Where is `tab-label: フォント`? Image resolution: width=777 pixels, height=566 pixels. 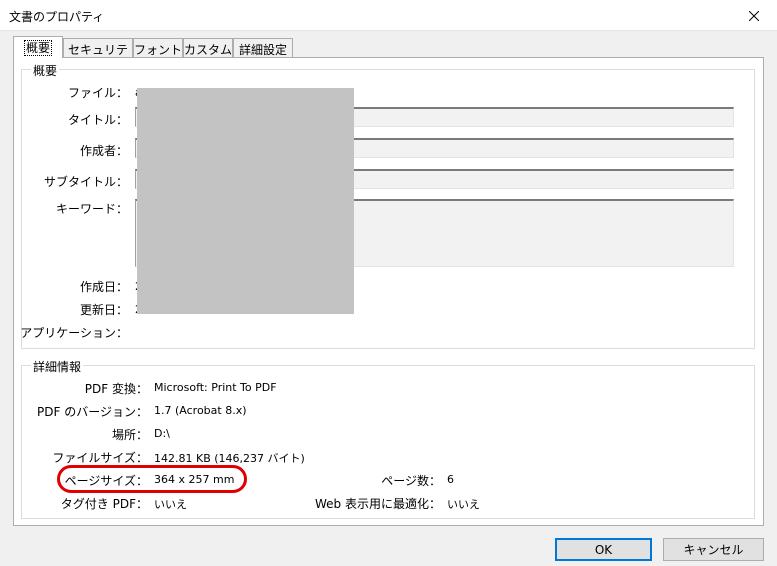
tab-label: フォント is located at coordinates (158, 50).